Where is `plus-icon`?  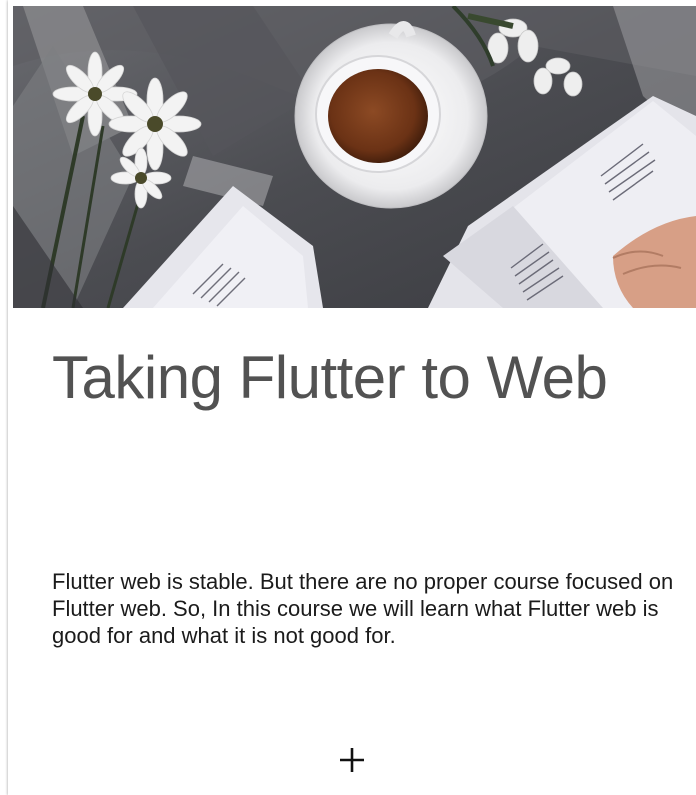 plus-icon is located at coordinates (352, 760).